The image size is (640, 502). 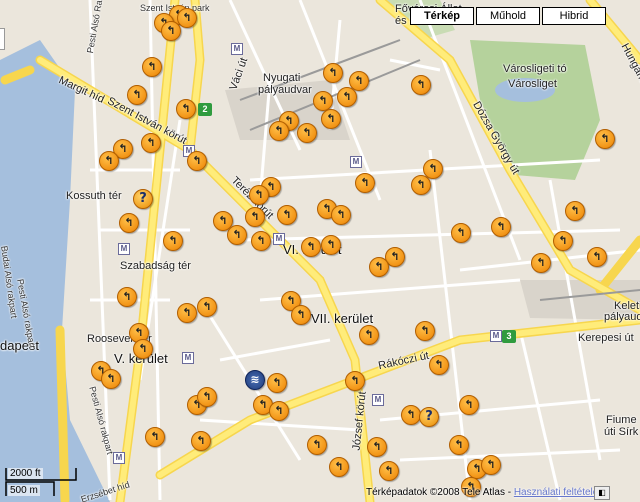 I want to click on scale-bar: 2000 ft 500 m, so click(x=64, y=482).